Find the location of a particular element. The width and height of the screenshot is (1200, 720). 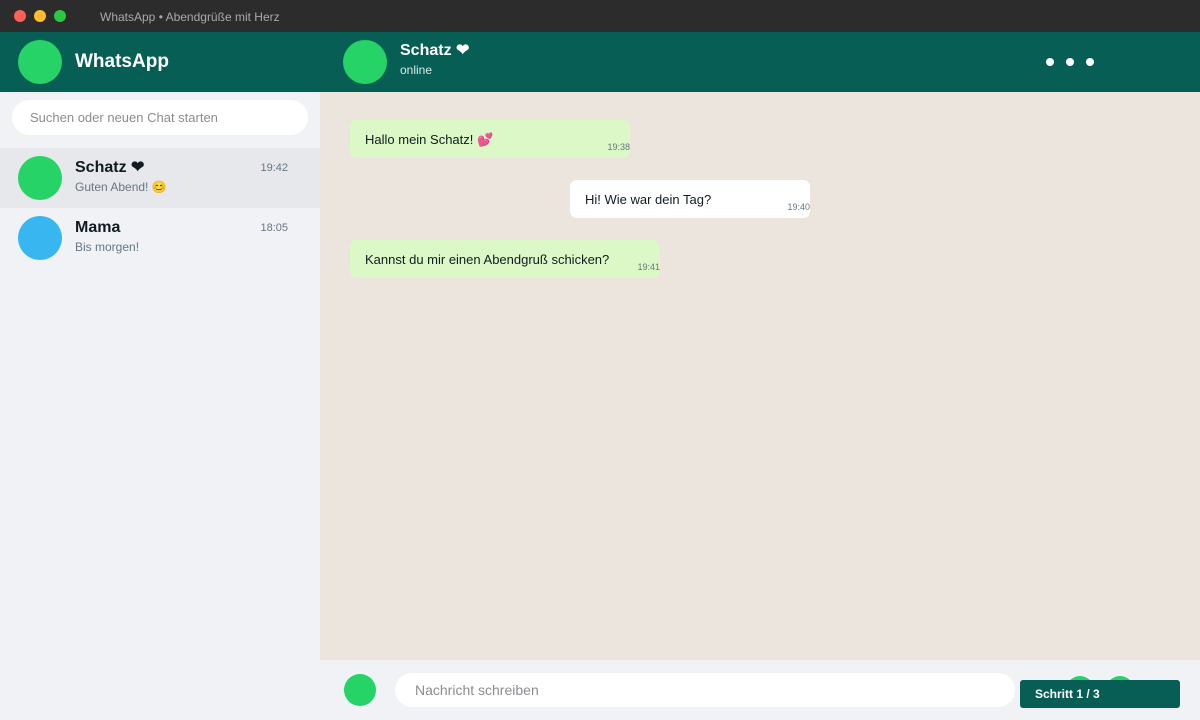

contact-name: Schatz ❤ is located at coordinates (435, 50).